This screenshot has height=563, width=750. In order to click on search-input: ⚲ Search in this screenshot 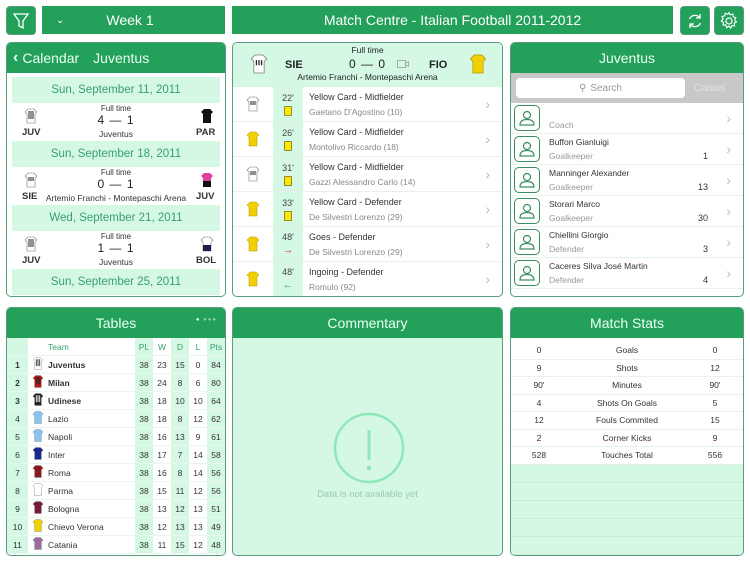, I will do `click(600, 88)`.